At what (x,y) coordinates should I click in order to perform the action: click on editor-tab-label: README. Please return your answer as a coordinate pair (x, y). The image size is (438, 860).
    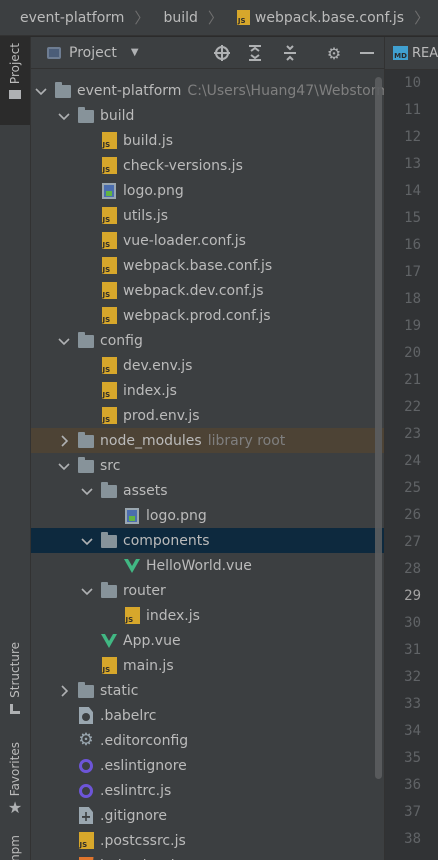
    Looking at the image, I should click on (425, 53).